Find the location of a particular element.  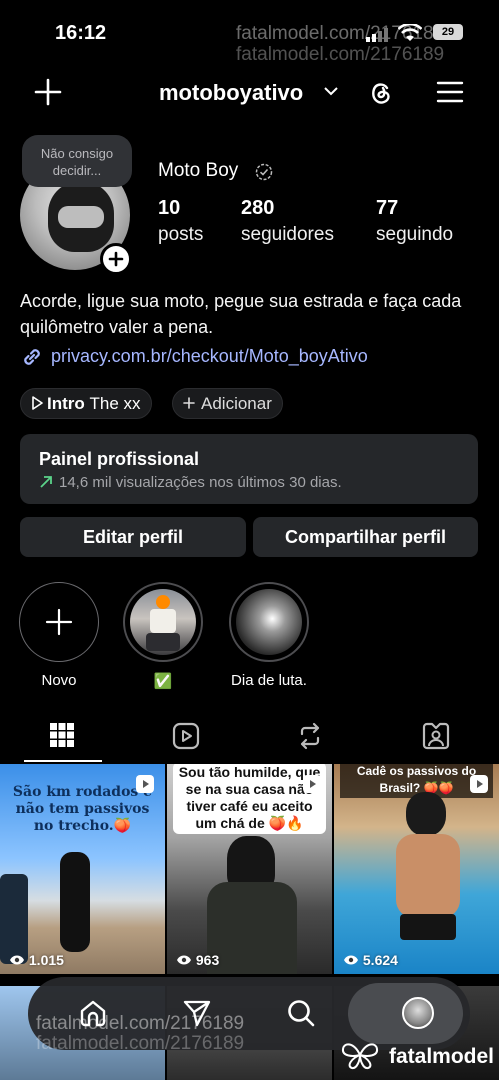

profile-header: motoboyativo is located at coordinates (249, 93).